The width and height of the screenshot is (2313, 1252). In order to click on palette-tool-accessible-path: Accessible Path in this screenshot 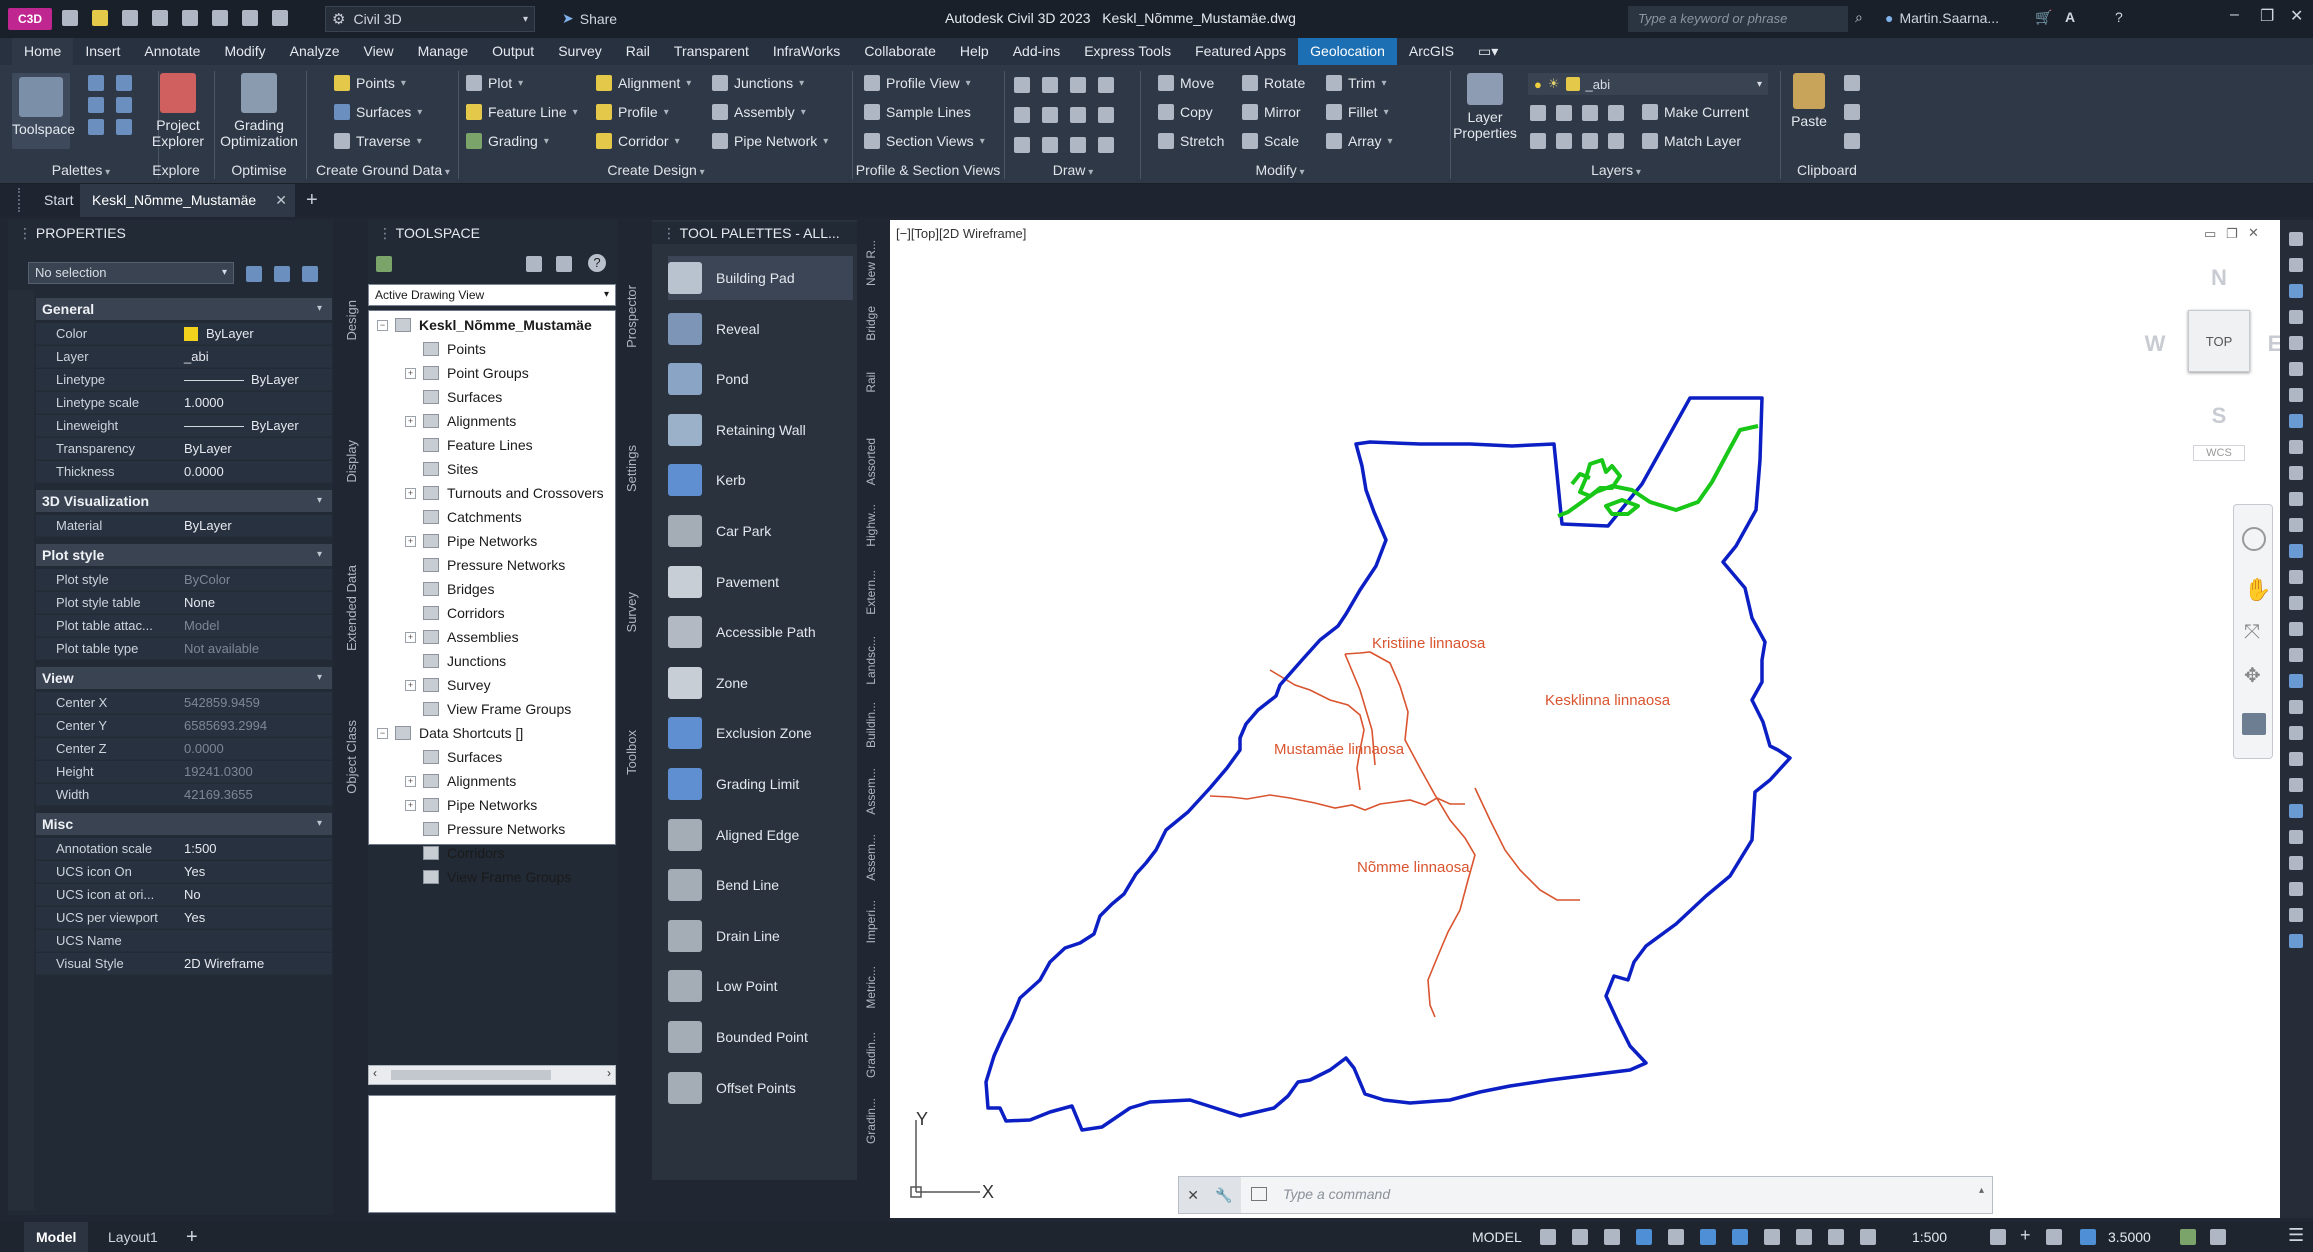, I will do `click(760, 632)`.